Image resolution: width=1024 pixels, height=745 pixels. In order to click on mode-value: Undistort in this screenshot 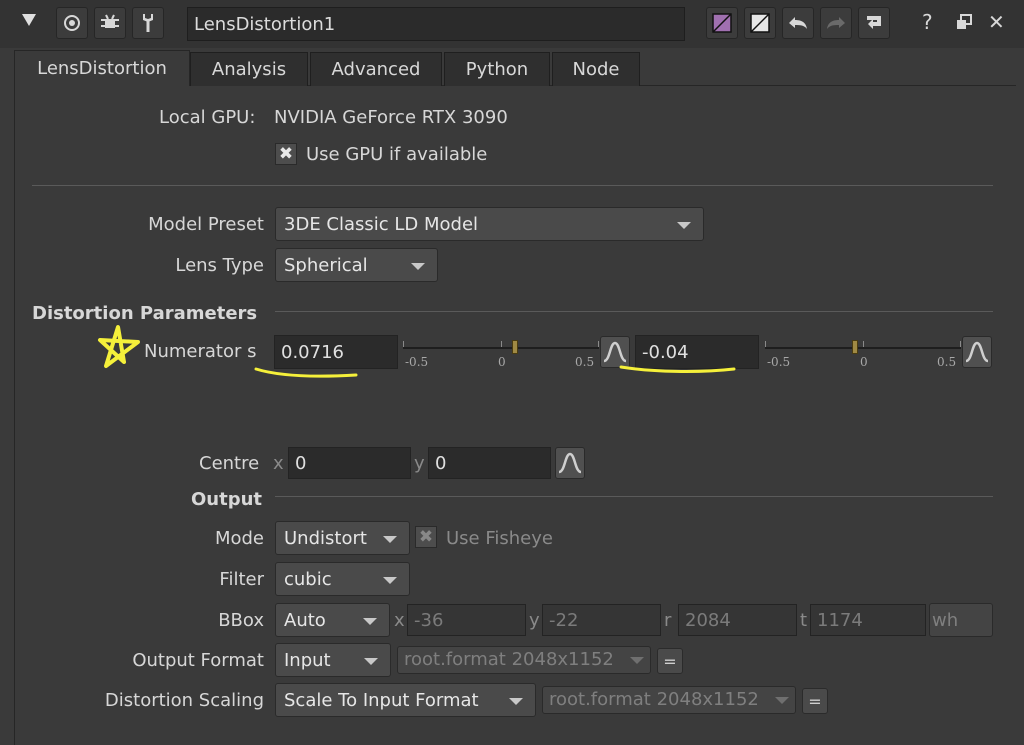, I will do `click(325, 538)`.